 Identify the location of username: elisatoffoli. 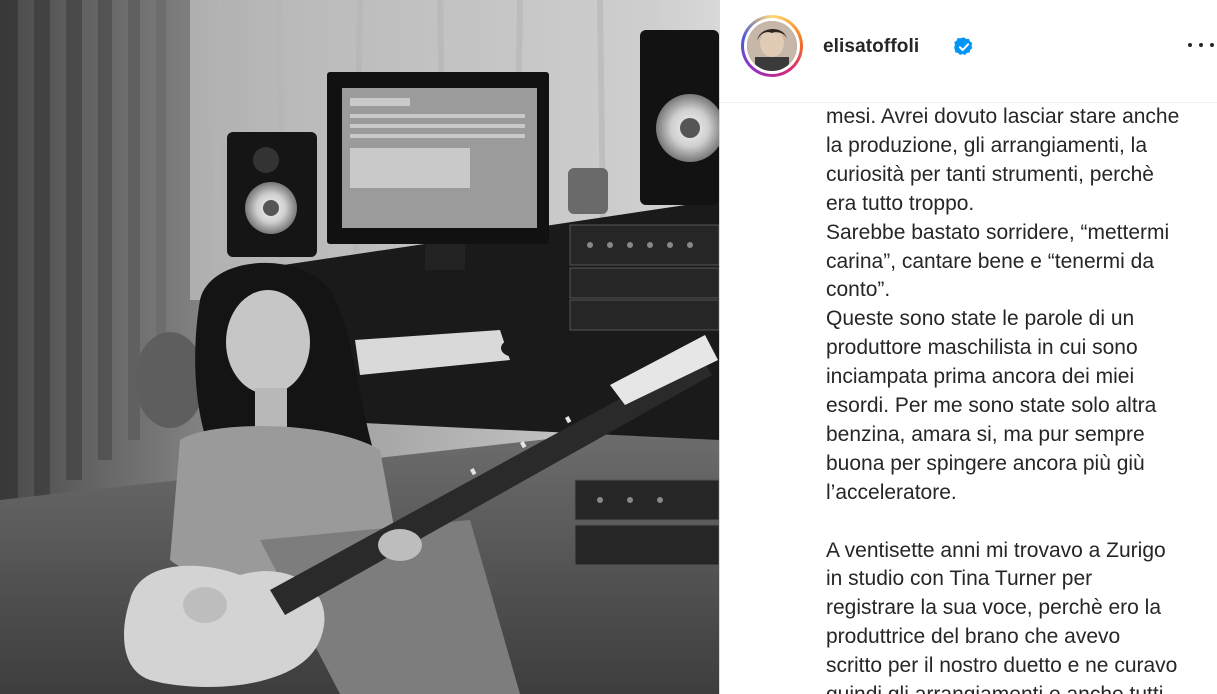
(871, 47).